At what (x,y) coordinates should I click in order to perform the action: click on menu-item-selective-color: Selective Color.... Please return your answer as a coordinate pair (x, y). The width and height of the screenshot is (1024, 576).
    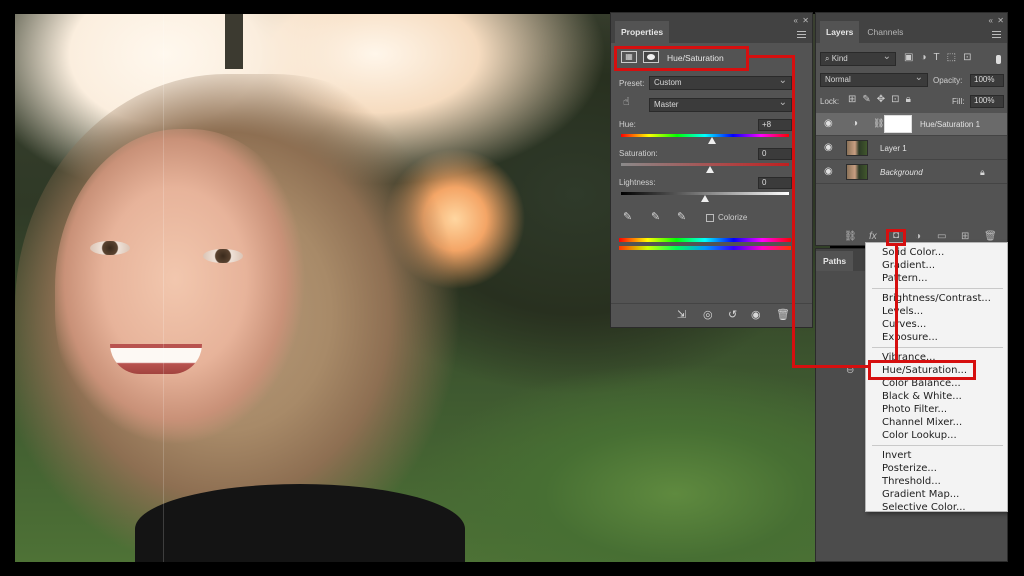
    Looking at the image, I should click on (924, 507).